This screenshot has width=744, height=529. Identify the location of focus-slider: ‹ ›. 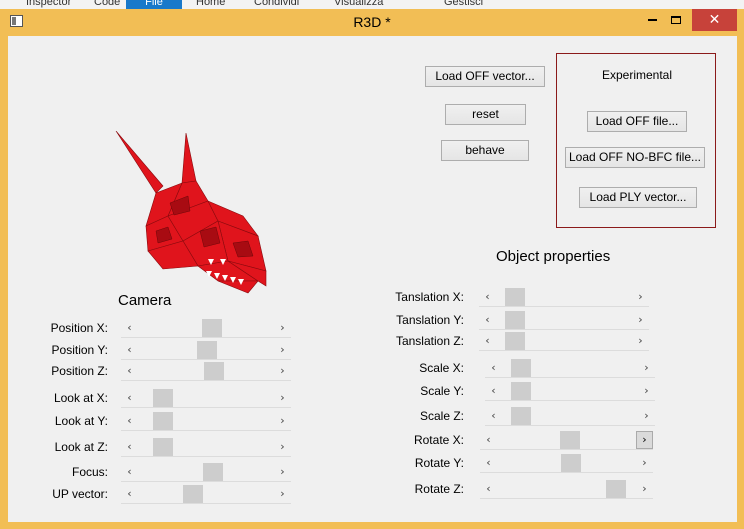
(206, 472).